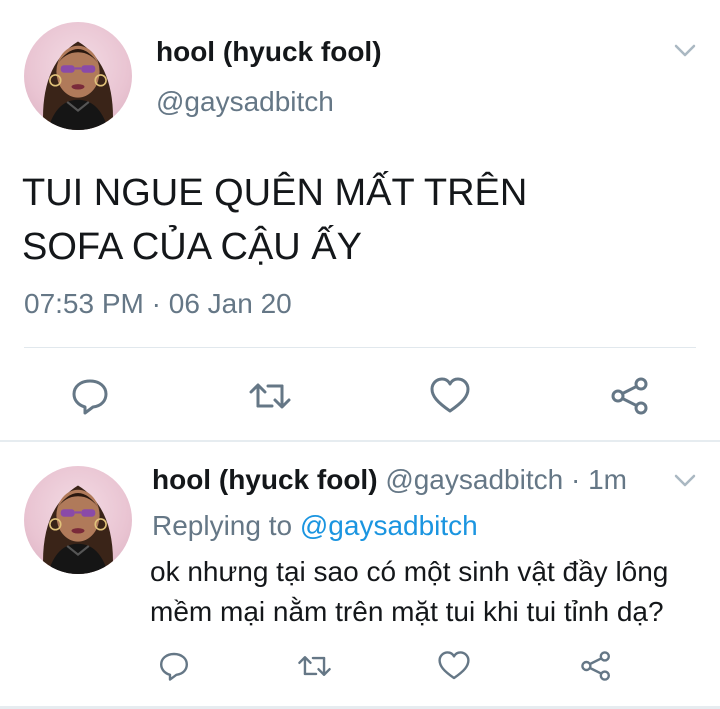 This screenshot has height=709, width=720. I want to click on tweet-separator, so click(360, 441).